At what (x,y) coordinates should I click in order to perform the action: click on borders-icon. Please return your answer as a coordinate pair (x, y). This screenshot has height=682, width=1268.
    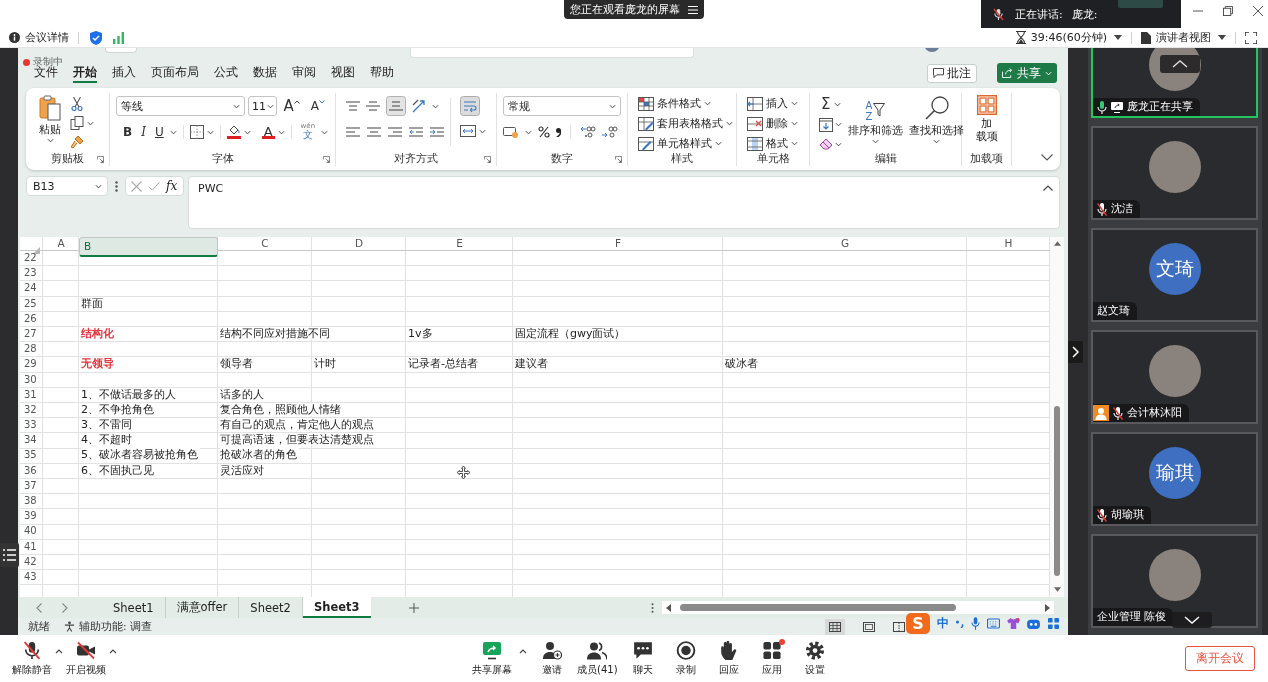
    Looking at the image, I should click on (196, 132).